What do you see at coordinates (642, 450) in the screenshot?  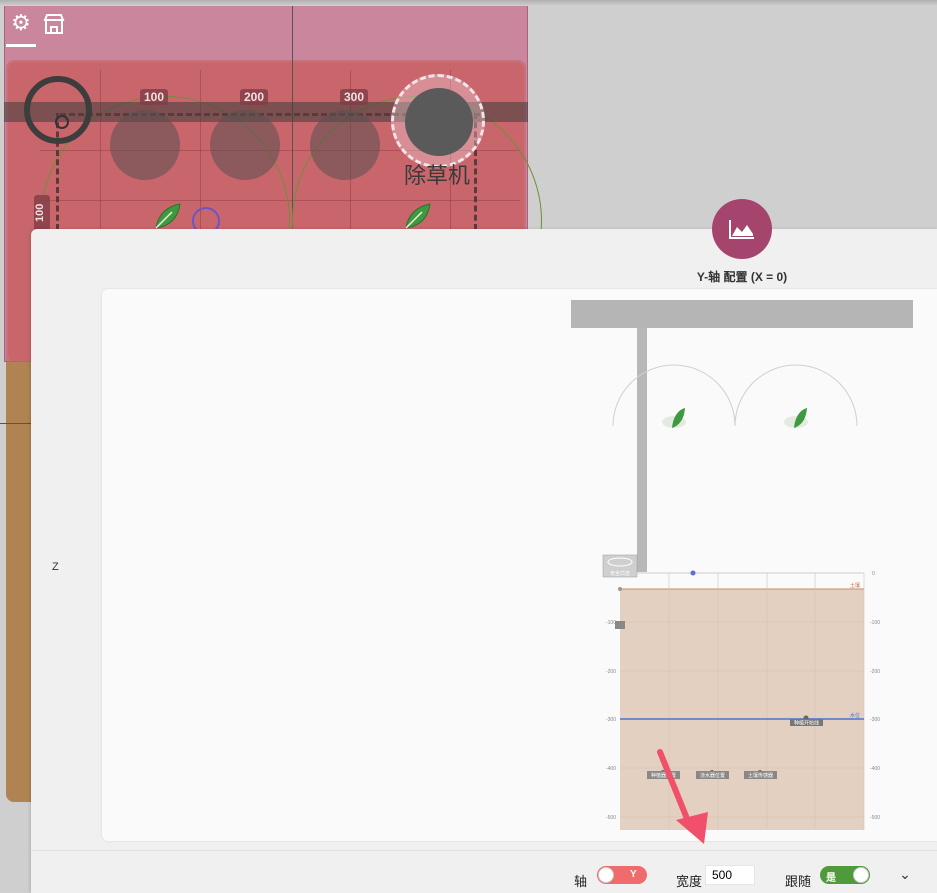 I see `z-axis-column` at bounding box center [642, 450].